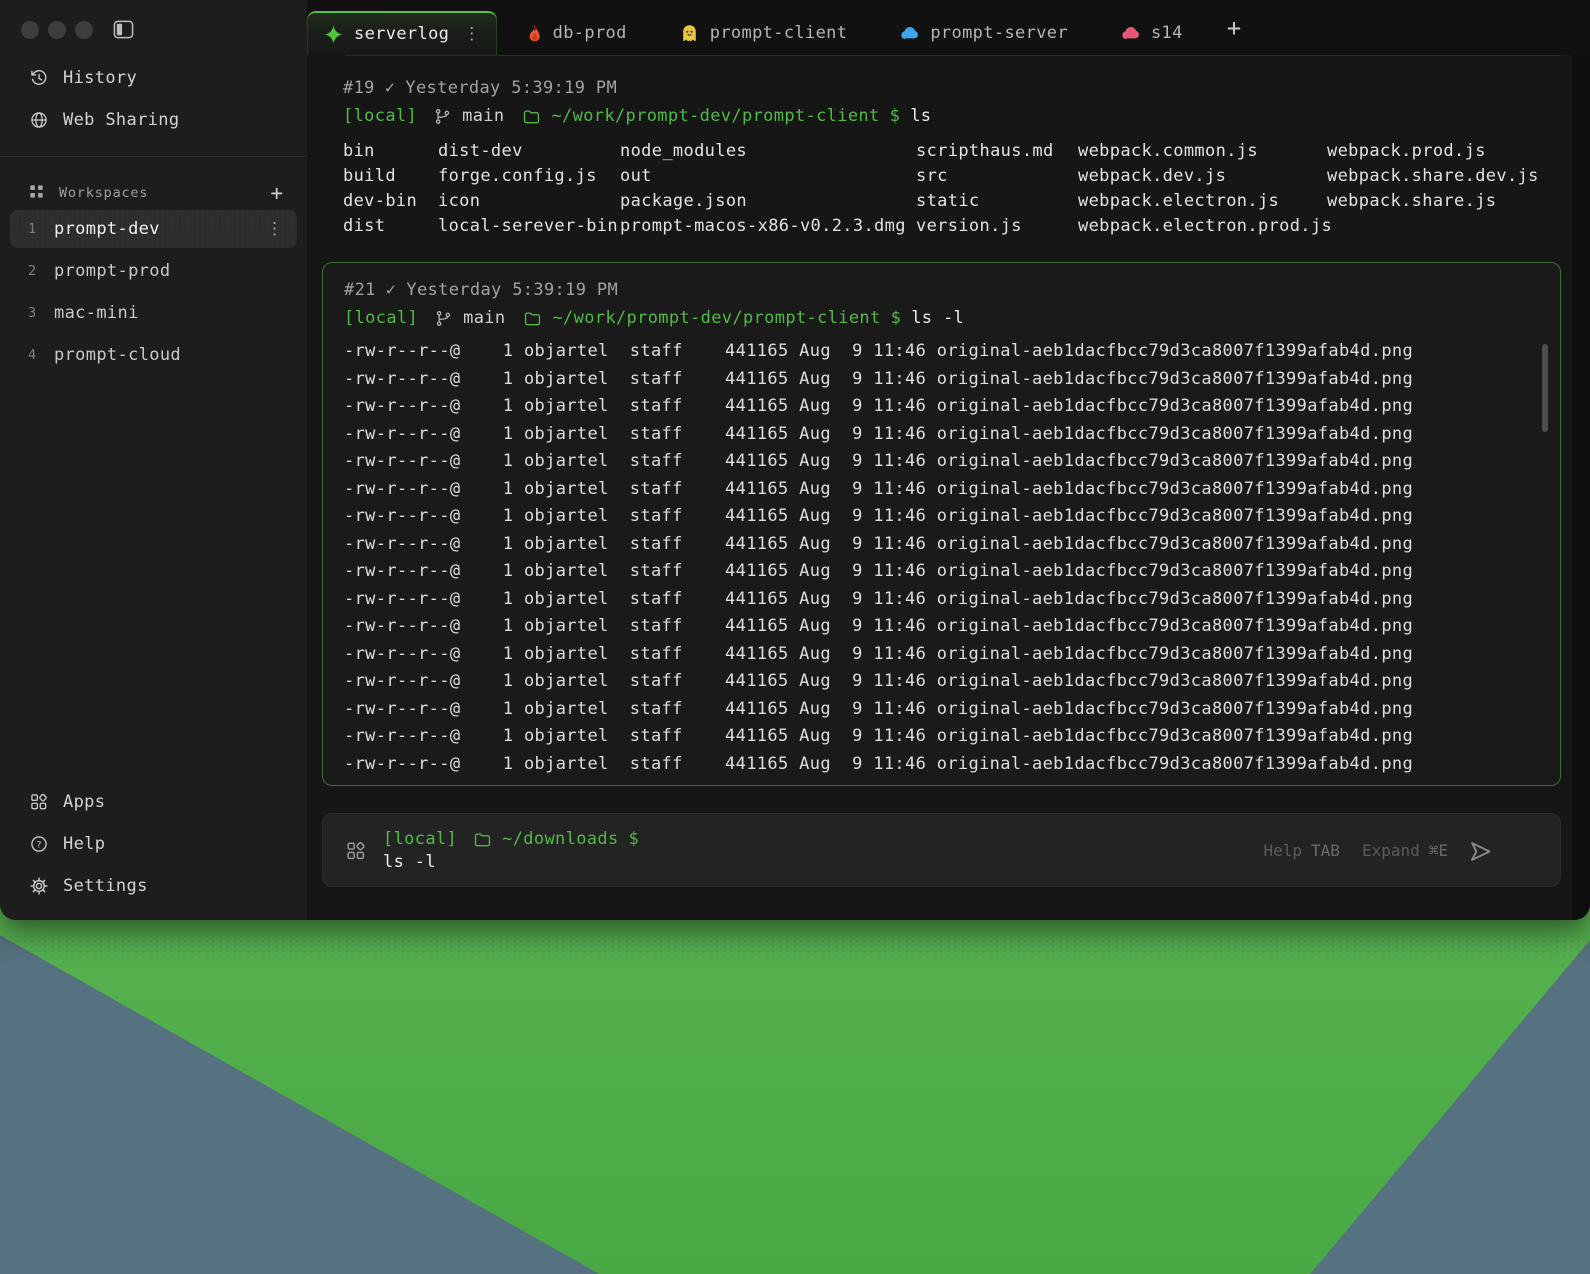 The width and height of the screenshot is (1590, 1274). I want to click on add-workspace-button: +, so click(276, 193).